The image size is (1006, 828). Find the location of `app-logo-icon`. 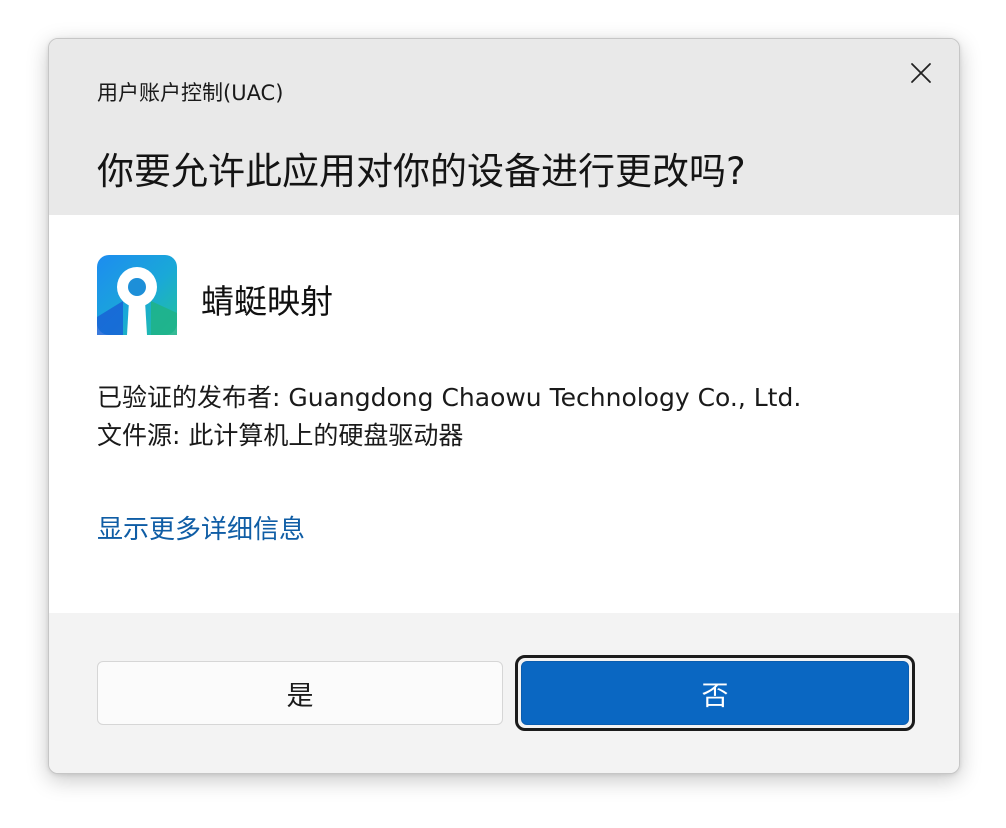

app-logo-icon is located at coordinates (137, 295).